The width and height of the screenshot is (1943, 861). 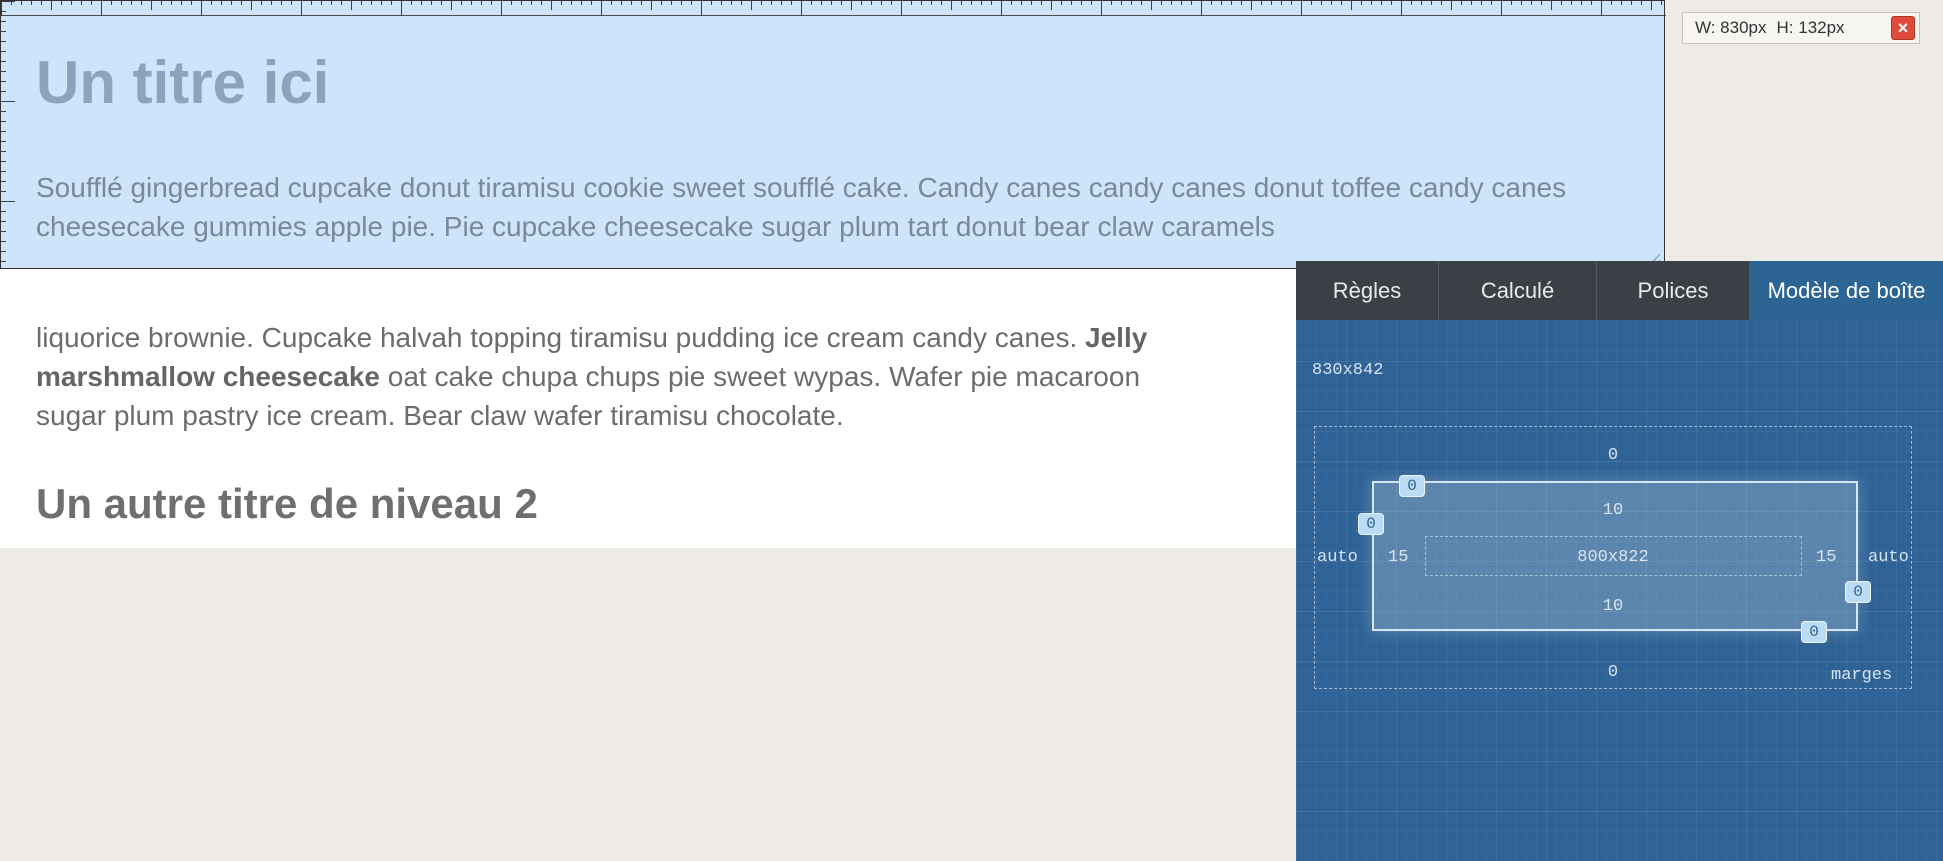 What do you see at coordinates (1613, 672) in the screenshot?
I see `margin-bottom-value: 0` at bounding box center [1613, 672].